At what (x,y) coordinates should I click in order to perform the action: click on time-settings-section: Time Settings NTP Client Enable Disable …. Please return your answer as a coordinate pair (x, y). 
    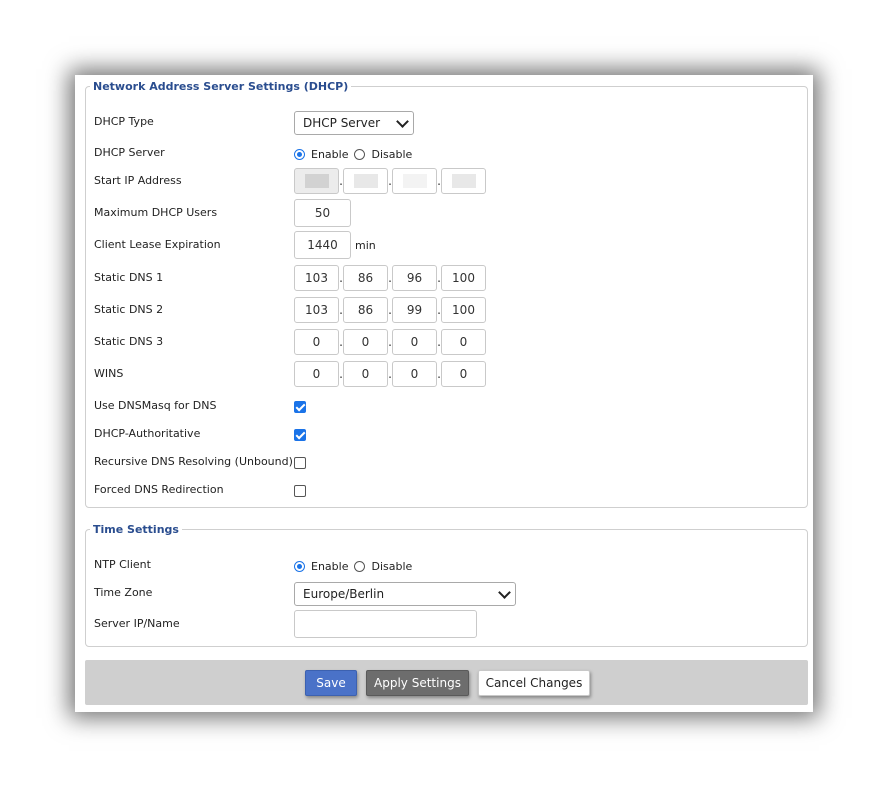
    Looking at the image, I should click on (446, 585).